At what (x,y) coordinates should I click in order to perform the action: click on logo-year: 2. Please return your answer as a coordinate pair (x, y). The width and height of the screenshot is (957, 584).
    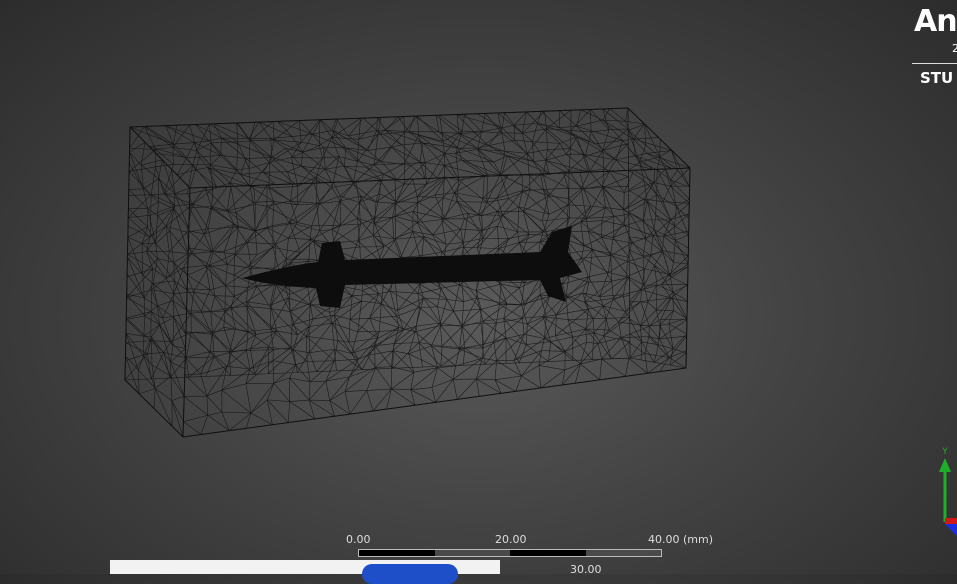
    Looking at the image, I should click on (954, 48).